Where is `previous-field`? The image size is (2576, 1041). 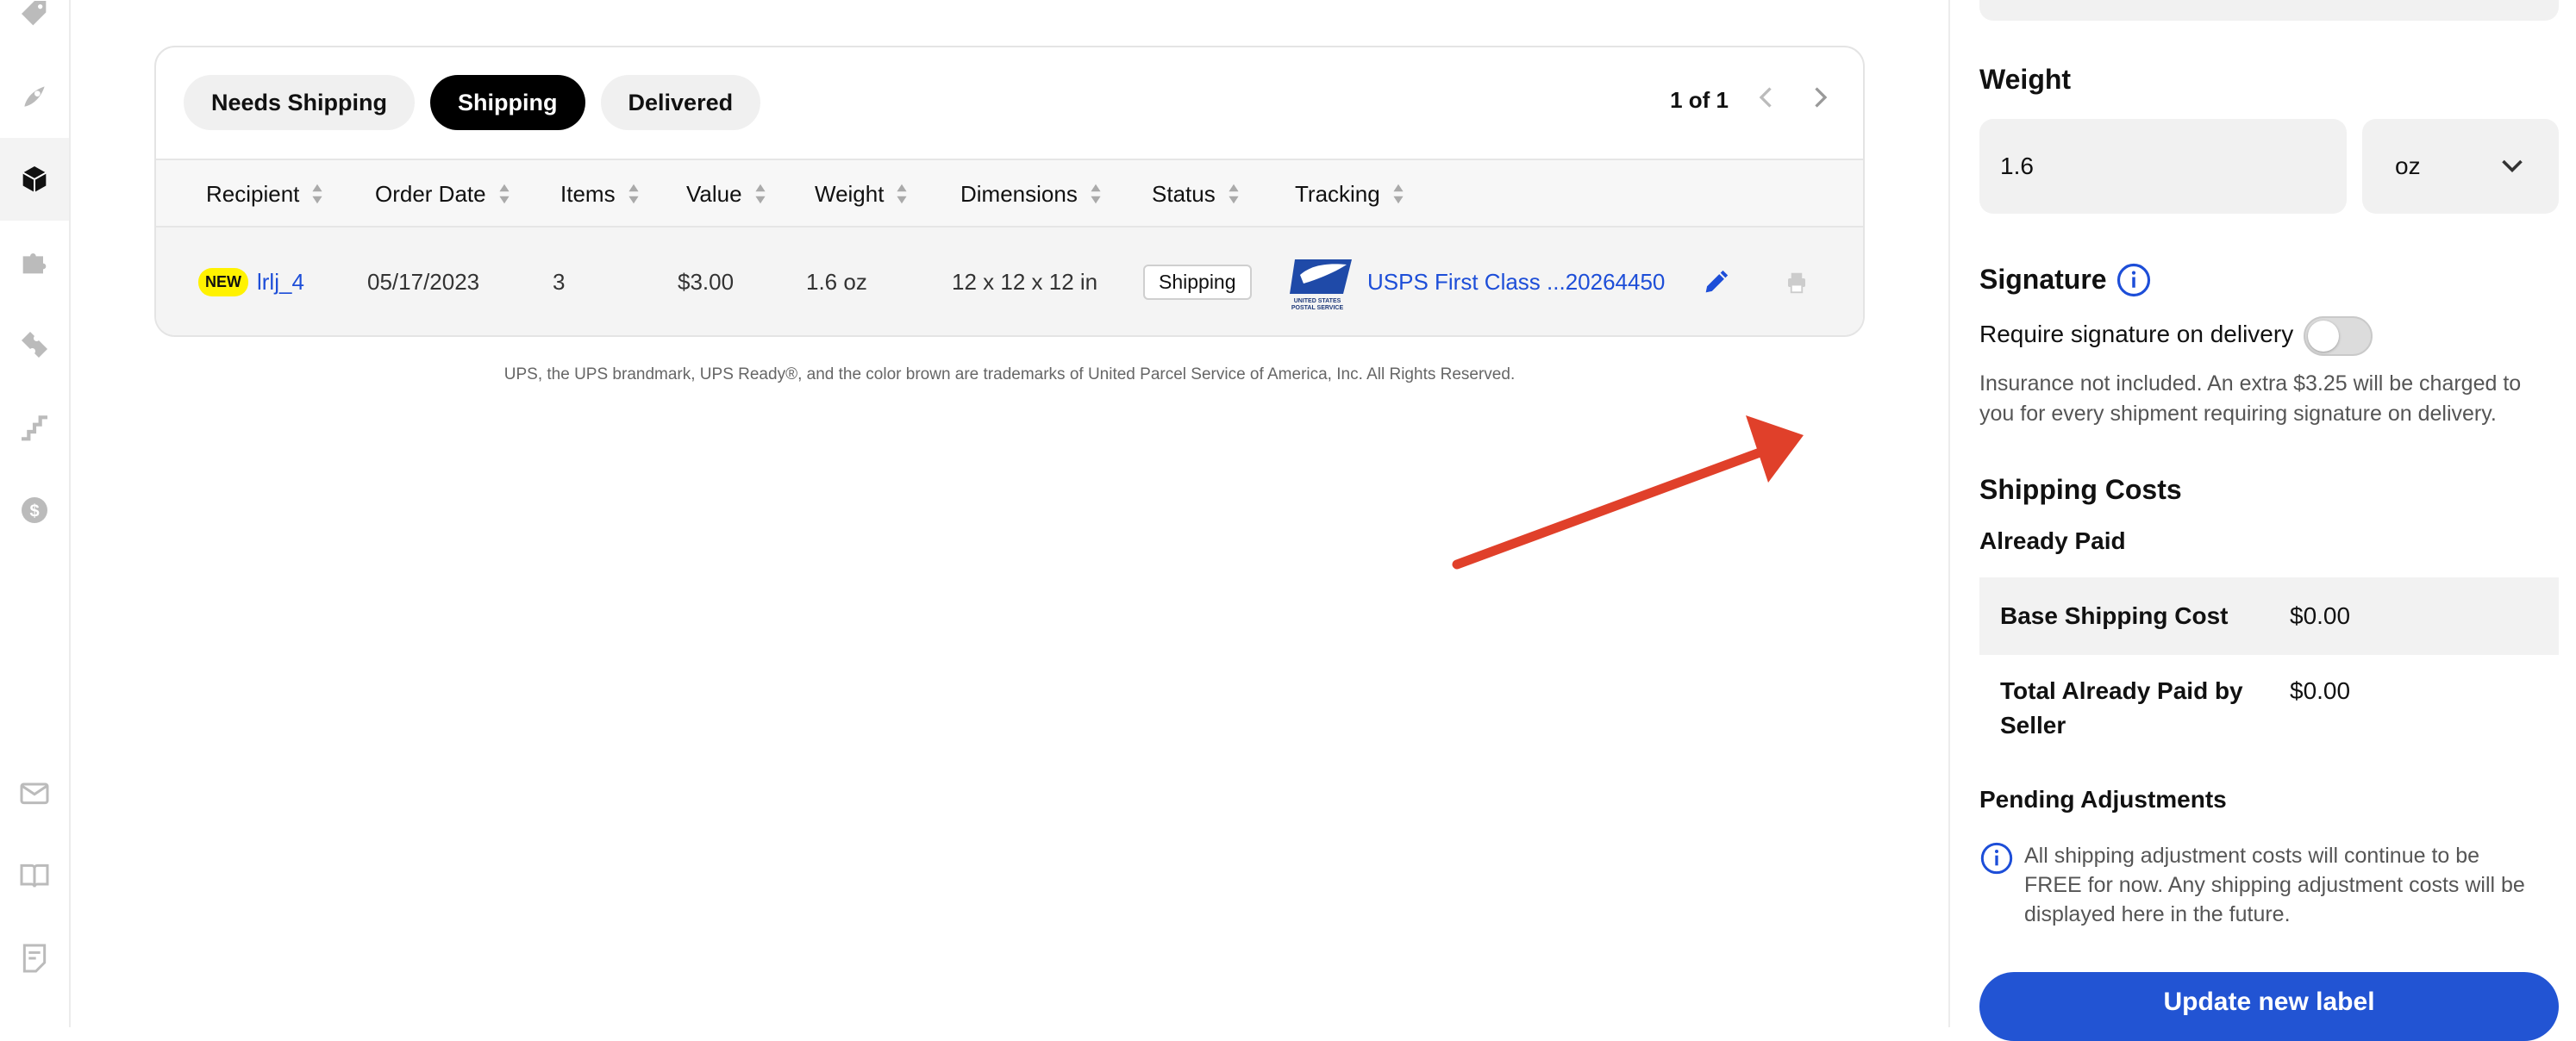
previous-field is located at coordinates (2269, 10).